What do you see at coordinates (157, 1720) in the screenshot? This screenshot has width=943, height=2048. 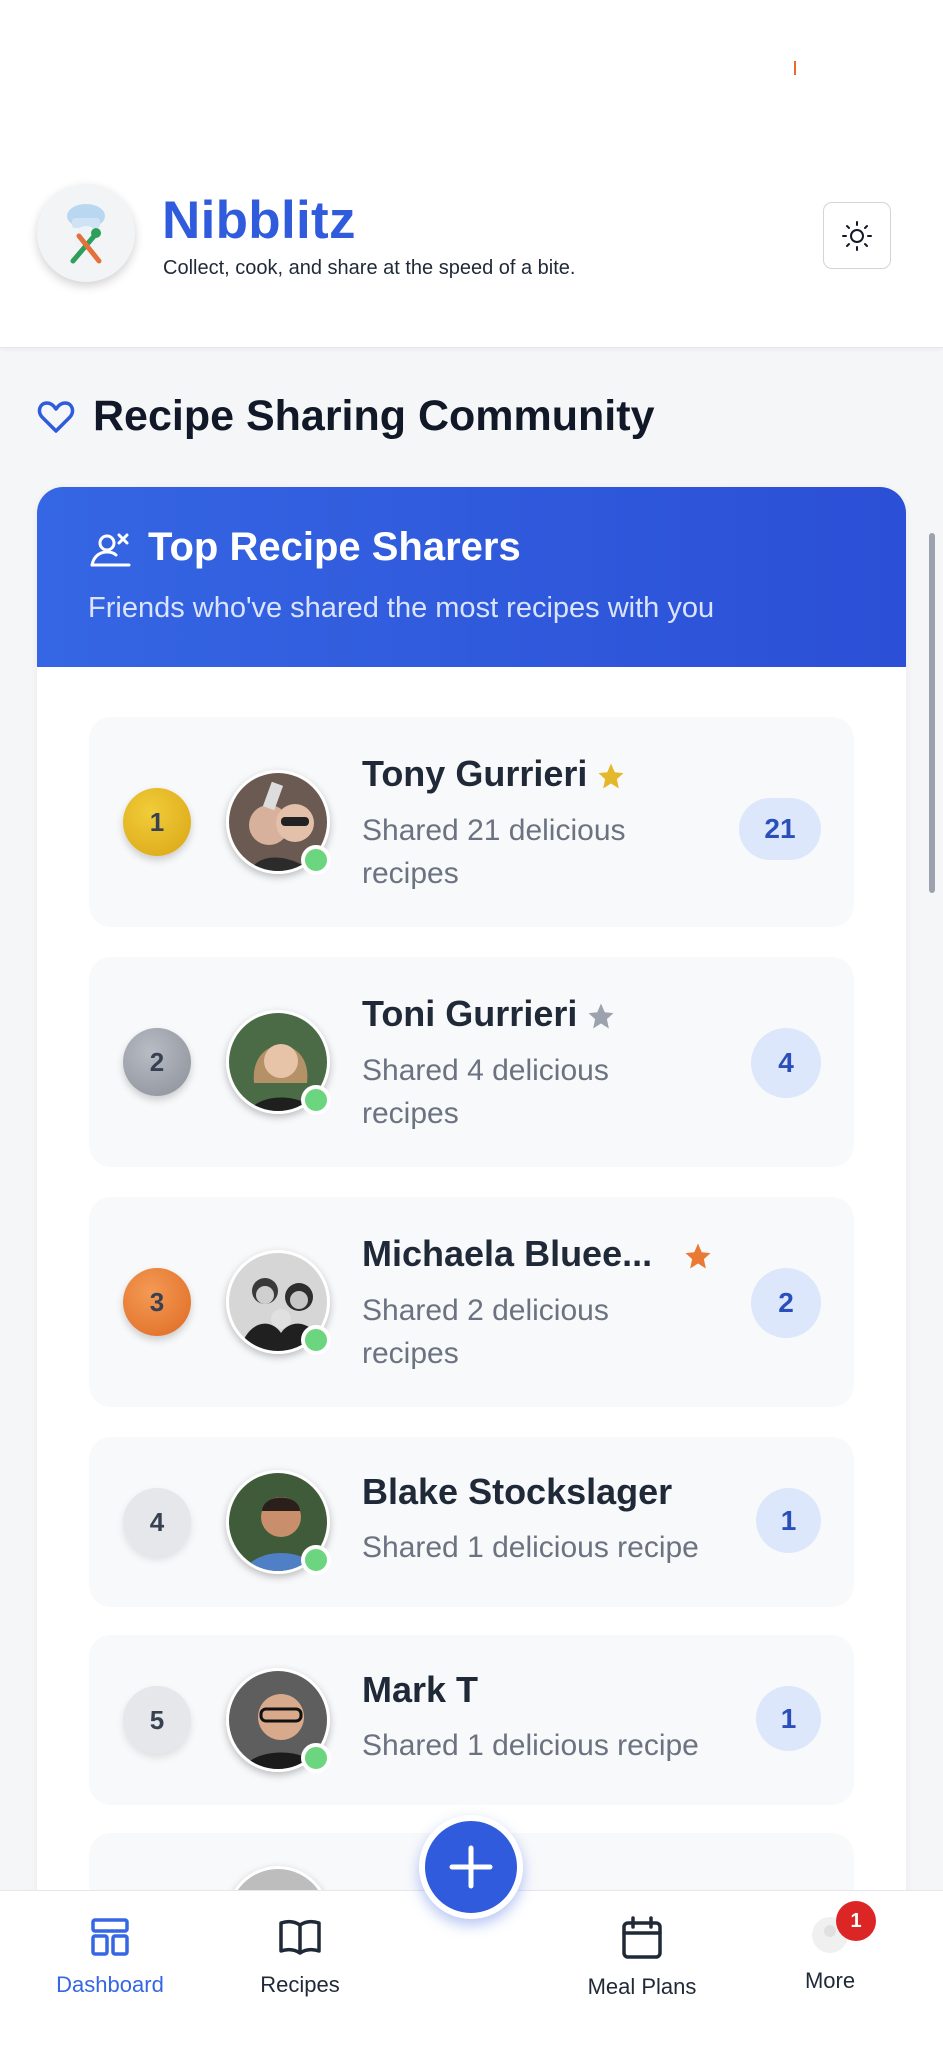 I see `rank-badge: 5` at bounding box center [157, 1720].